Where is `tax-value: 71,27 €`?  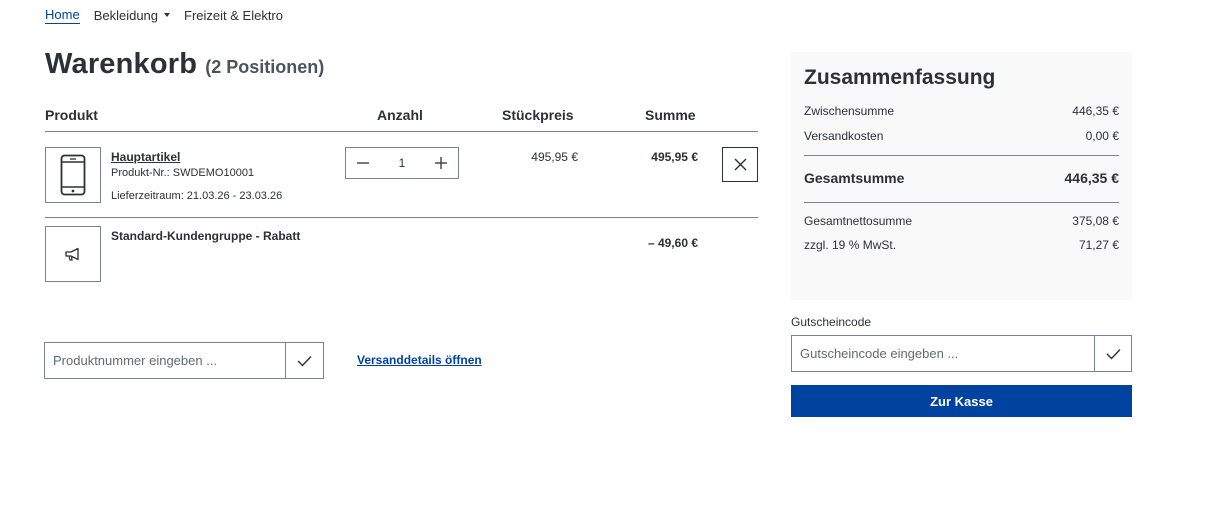 tax-value: 71,27 € is located at coordinates (1098, 245).